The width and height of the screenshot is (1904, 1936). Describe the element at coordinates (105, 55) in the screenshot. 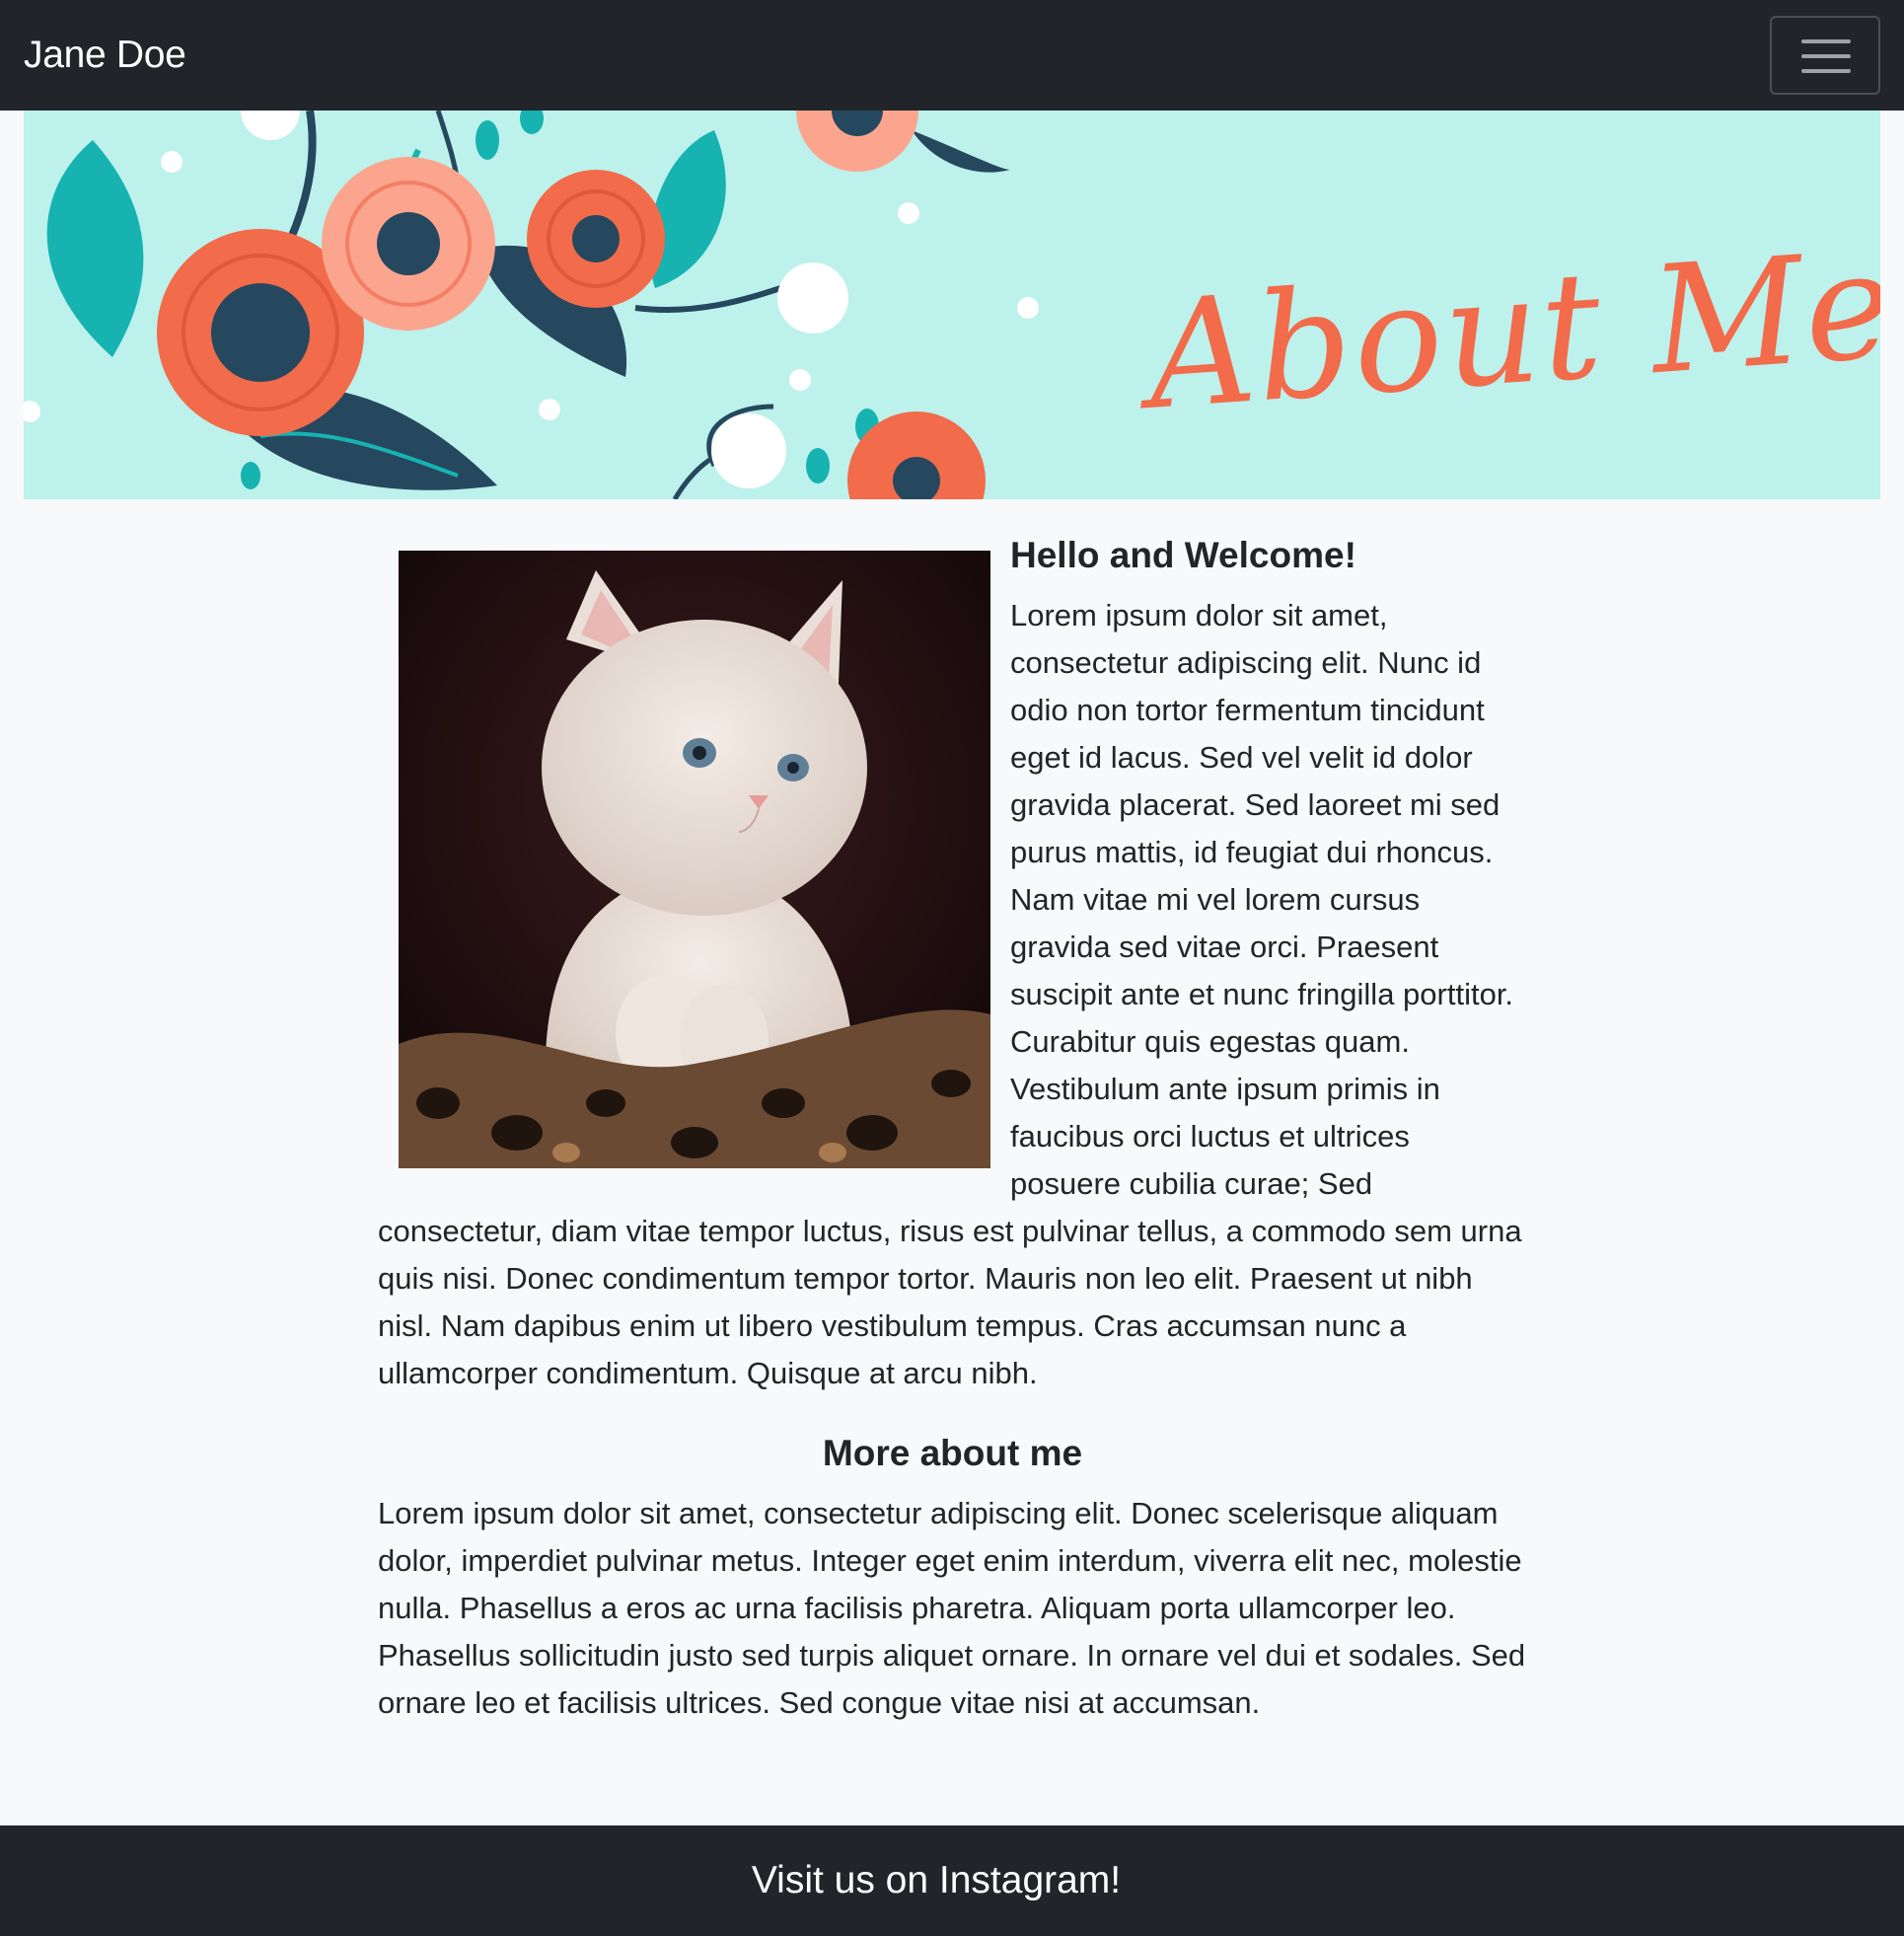

I see `brand-link: Jane Doe` at that location.